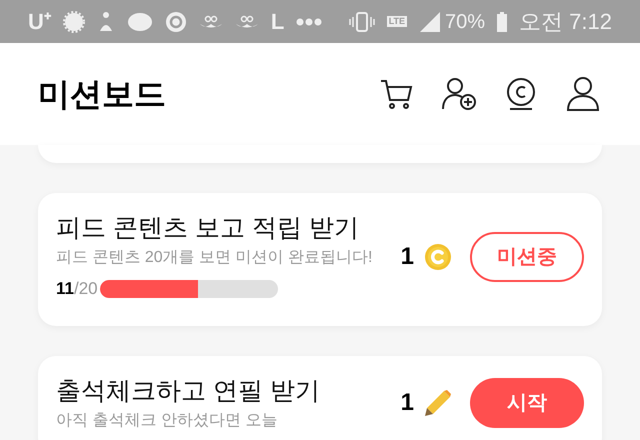 The height and width of the screenshot is (440, 640). I want to click on mission-button: 시작, so click(527, 403).